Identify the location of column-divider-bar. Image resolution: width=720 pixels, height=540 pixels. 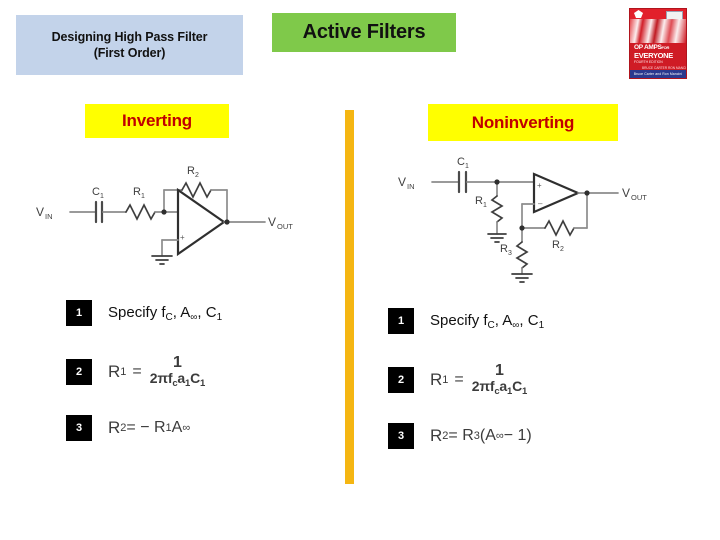
(349, 297).